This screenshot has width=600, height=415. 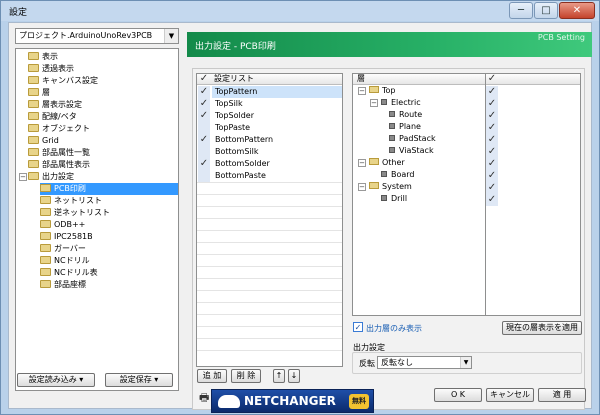 I want to click on layer-tree-header: 層, so click(x=426, y=79).